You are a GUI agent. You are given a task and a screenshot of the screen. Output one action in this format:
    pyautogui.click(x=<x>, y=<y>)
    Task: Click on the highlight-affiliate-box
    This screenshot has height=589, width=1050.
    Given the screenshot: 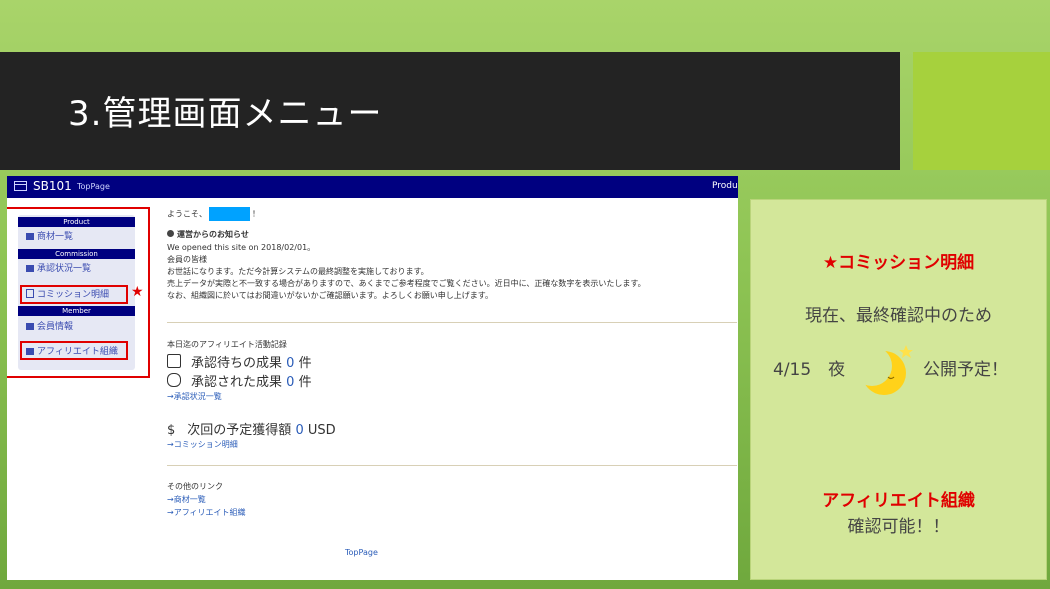 What is the action you would take?
    pyautogui.click(x=74, y=350)
    